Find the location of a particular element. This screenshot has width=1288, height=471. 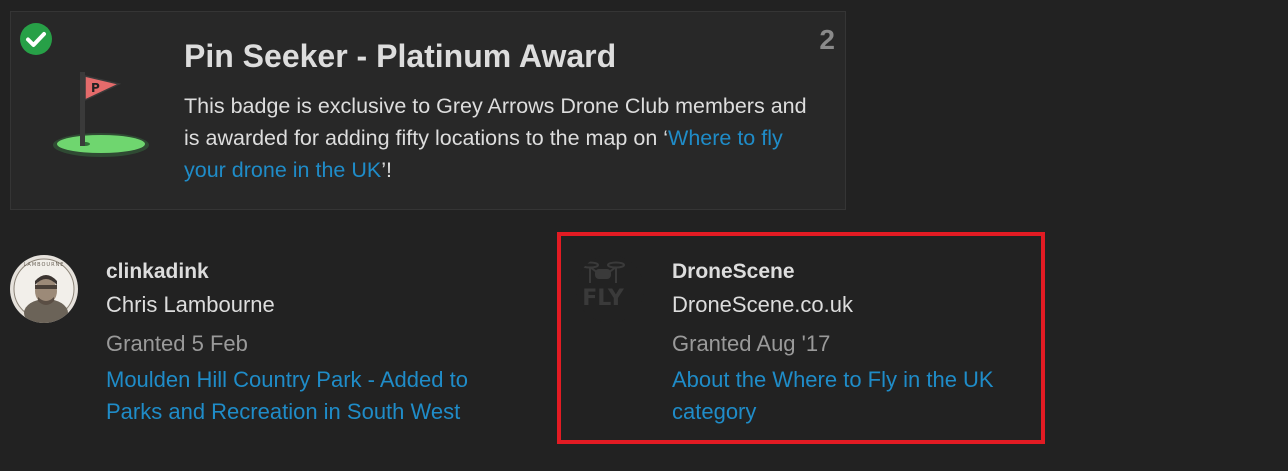

svg-text: P is located at coordinates (95, 88).